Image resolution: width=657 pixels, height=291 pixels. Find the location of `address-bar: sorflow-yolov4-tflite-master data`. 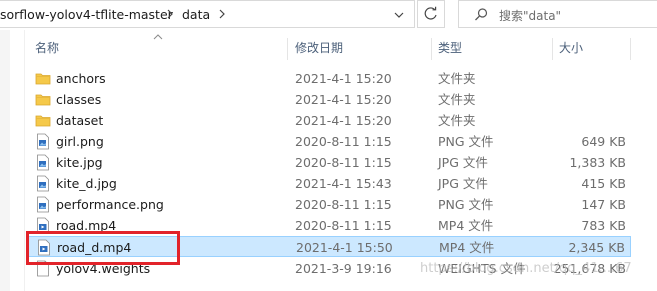

address-bar: sorflow-yolov4-tflite-master data is located at coordinates (207, 14).